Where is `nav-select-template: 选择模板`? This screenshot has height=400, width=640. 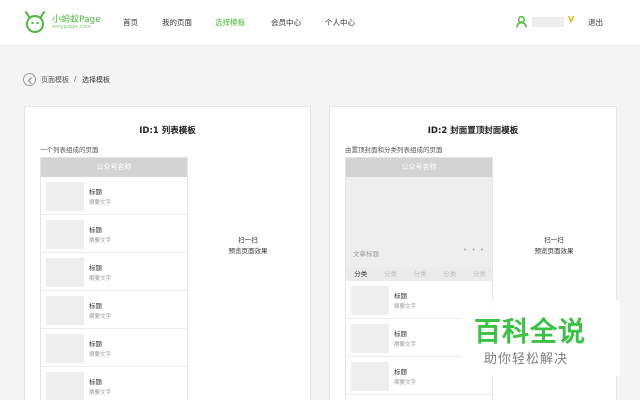
nav-select-template: 选择模板 is located at coordinates (230, 22).